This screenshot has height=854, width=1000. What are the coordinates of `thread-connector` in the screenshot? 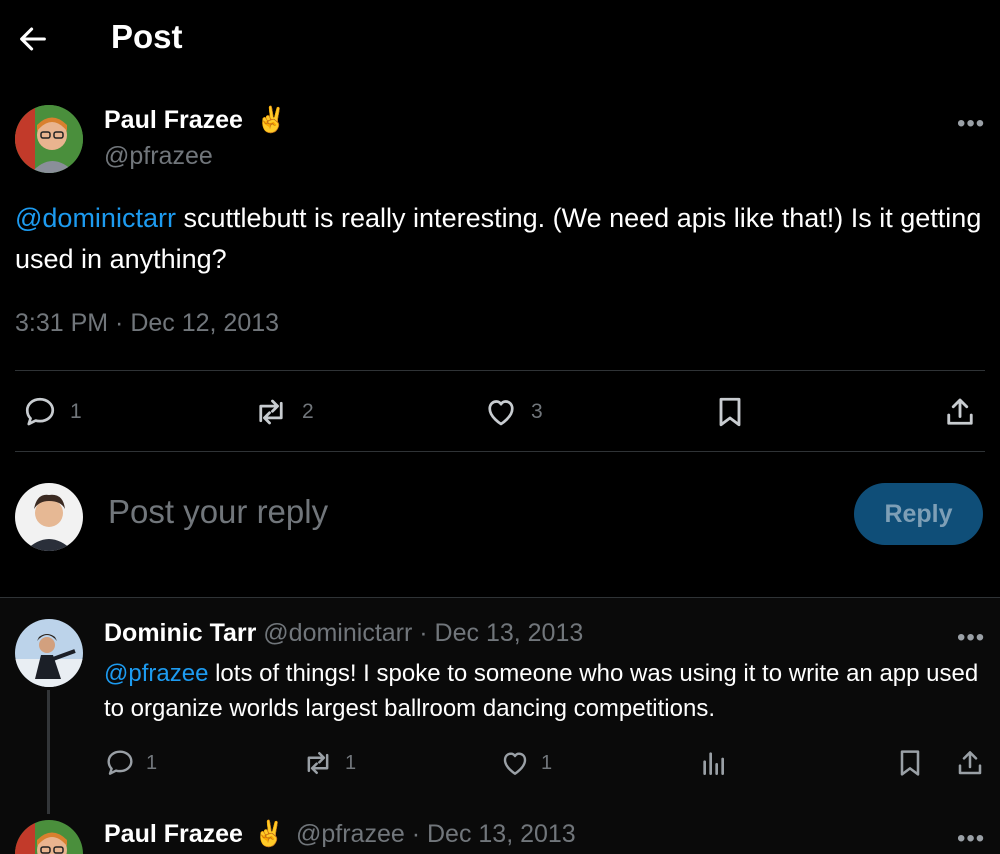 It's located at (48, 752).